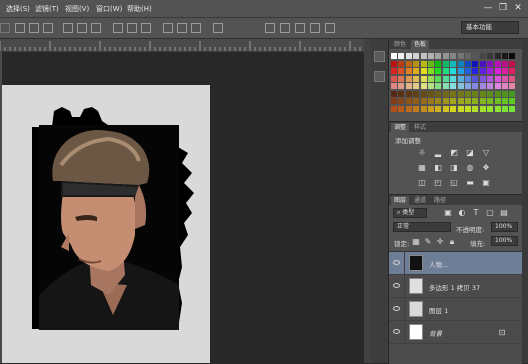  Describe the element at coordinates (47, 9) in the screenshot. I see `menu-filter: 滤镜(T)` at that location.